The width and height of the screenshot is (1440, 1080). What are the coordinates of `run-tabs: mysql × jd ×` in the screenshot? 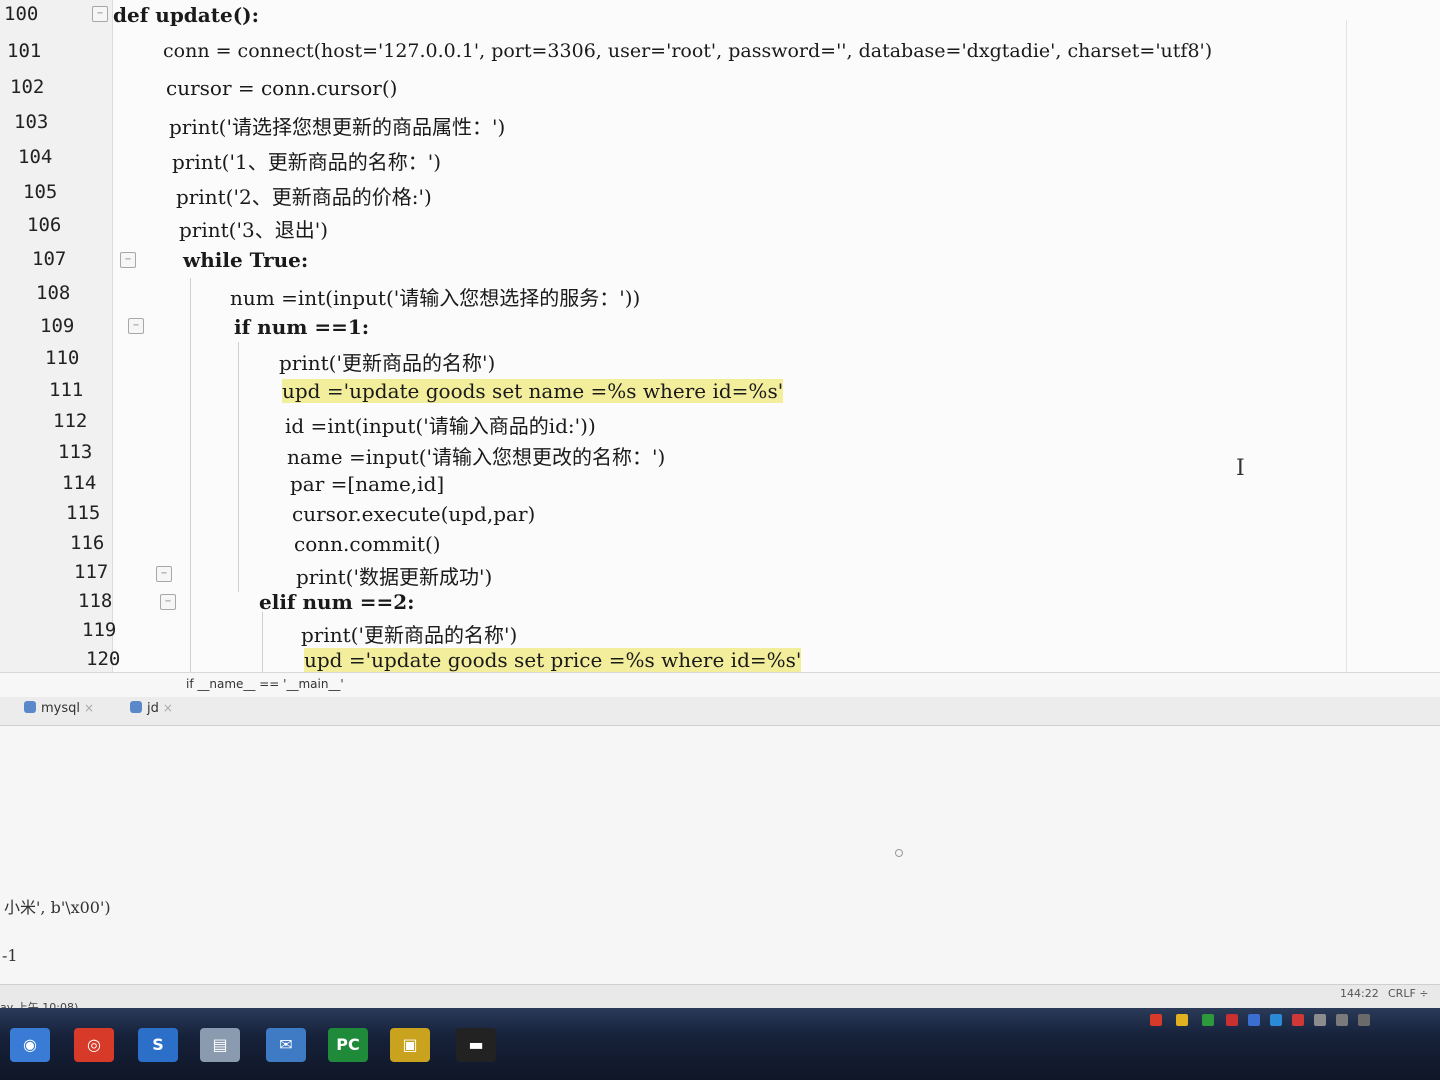 It's located at (720, 711).